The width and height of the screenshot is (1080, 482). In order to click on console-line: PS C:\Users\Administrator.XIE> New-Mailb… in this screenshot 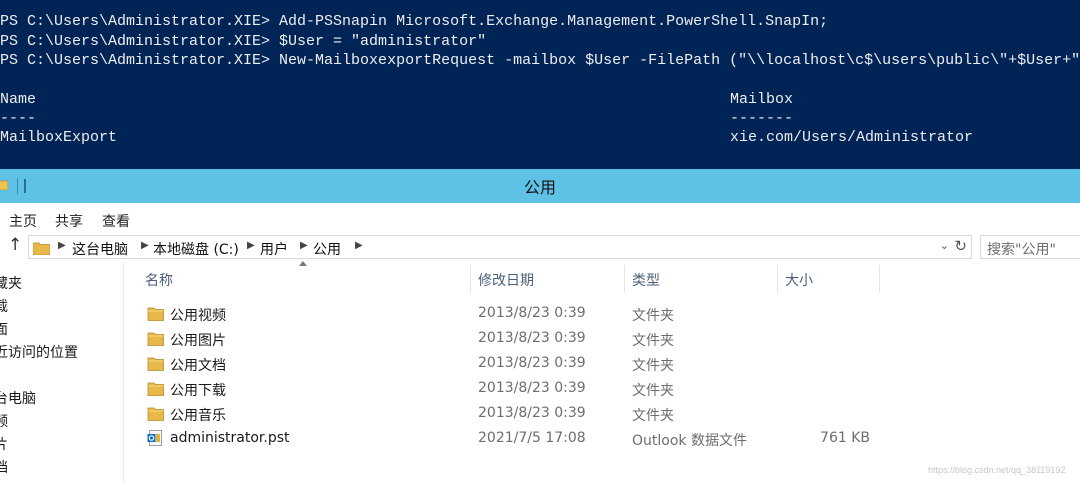, I will do `click(540, 60)`.